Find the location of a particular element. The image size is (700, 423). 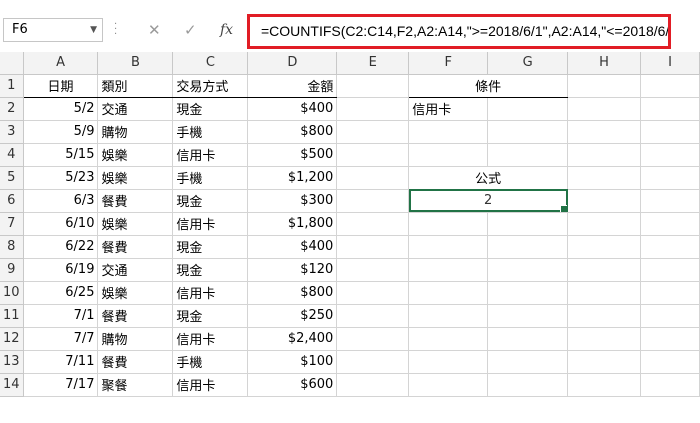

date-cell: 6/25 is located at coordinates (61, 293).